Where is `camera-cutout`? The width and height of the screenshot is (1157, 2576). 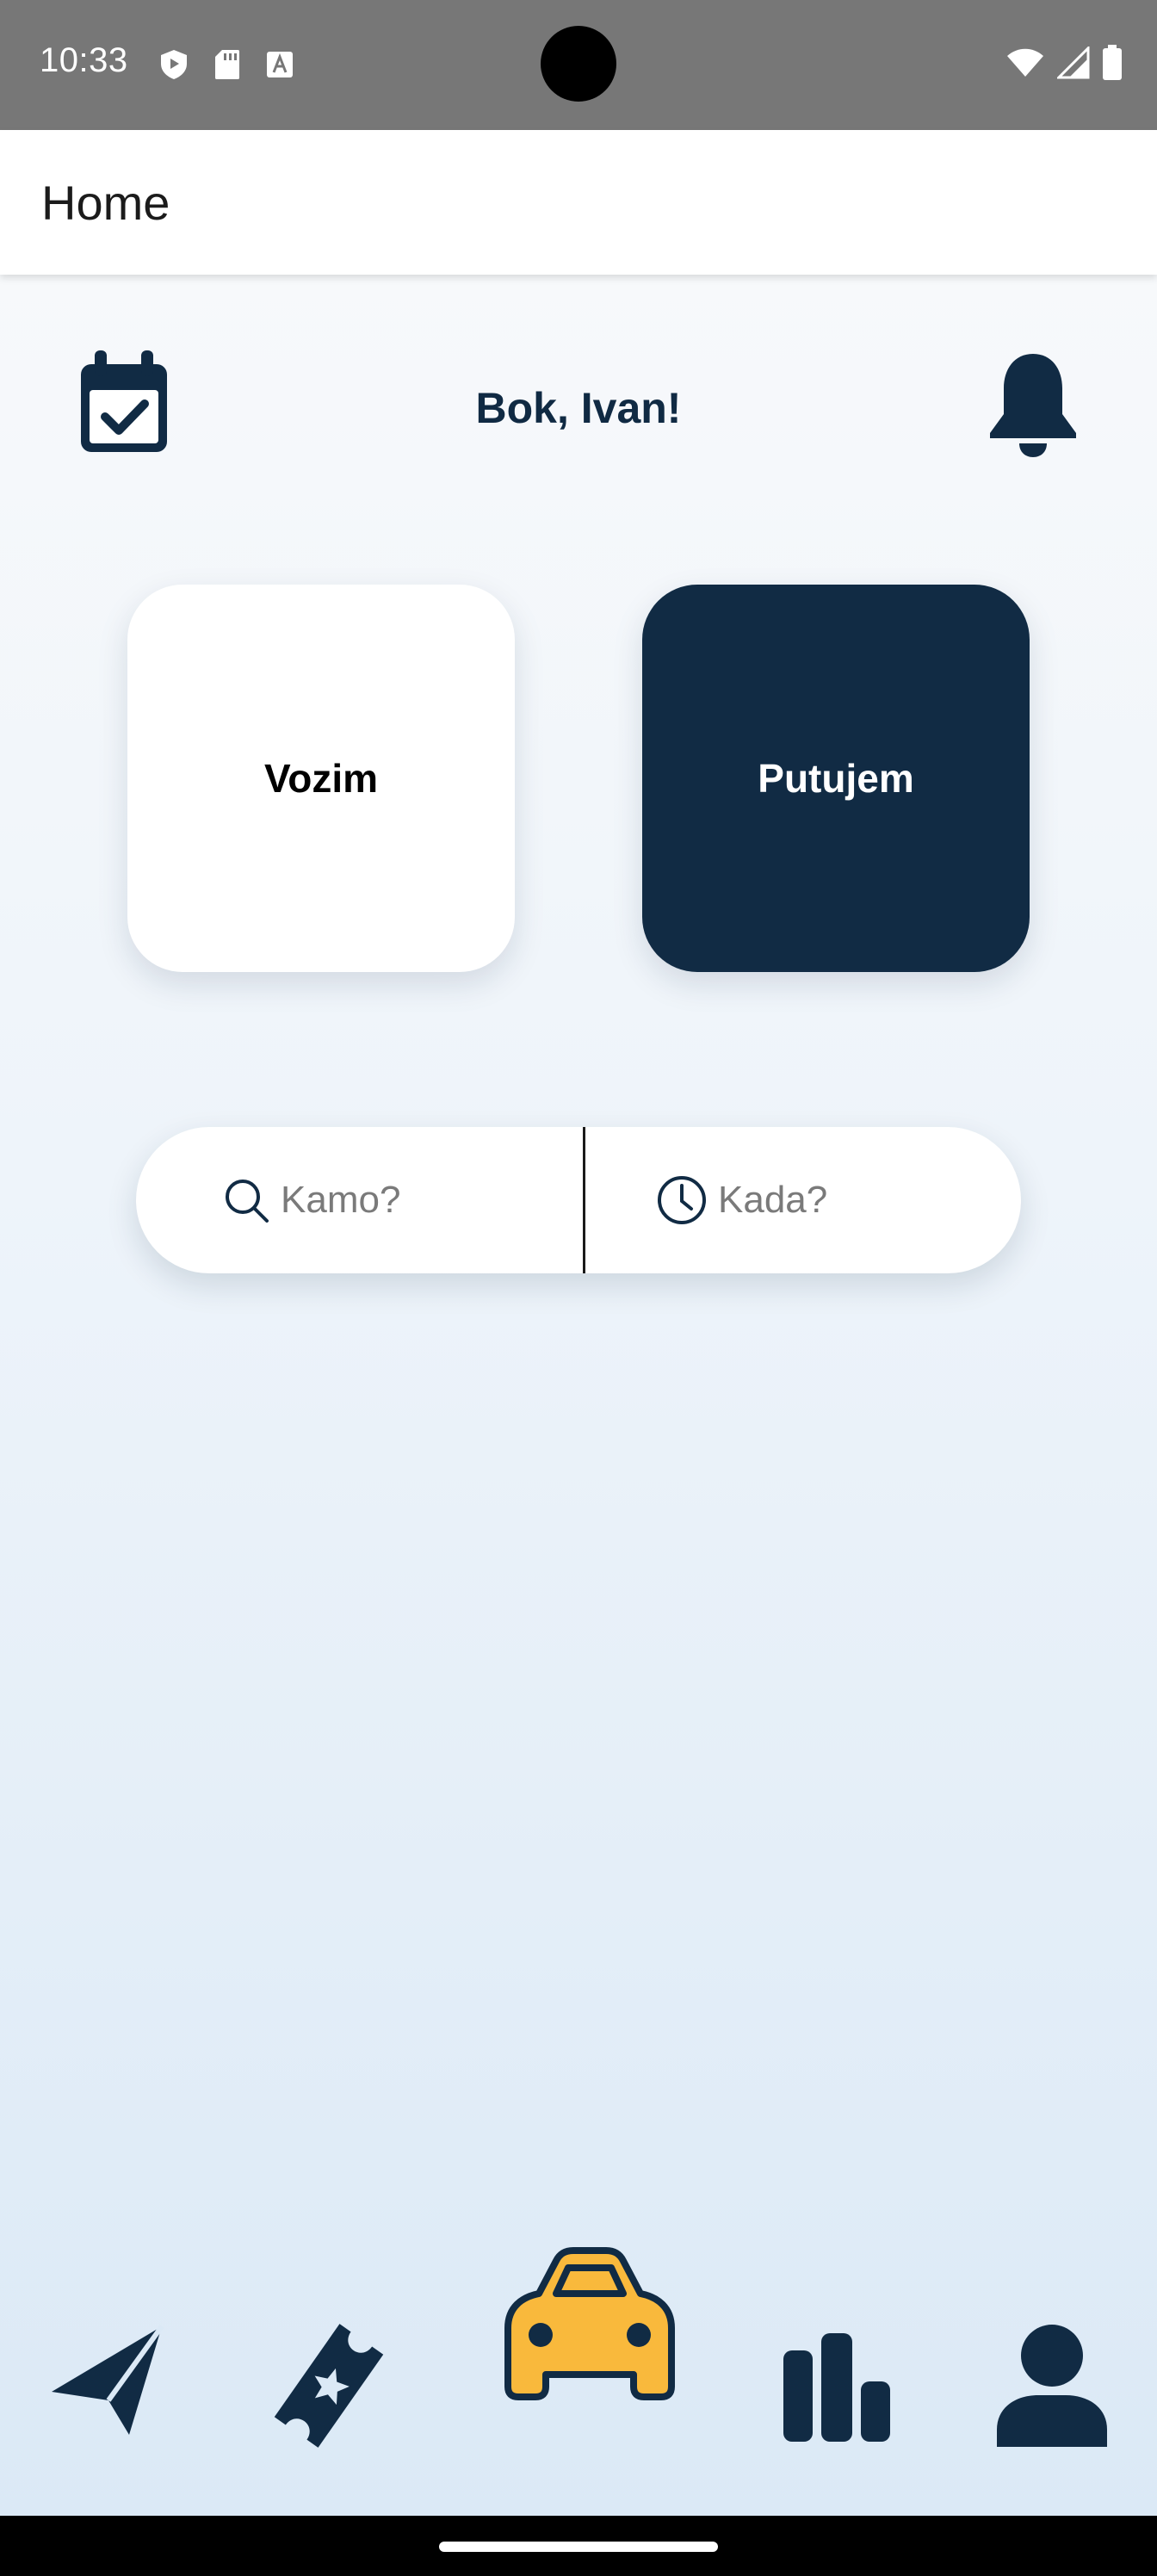
camera-cutout is located at coordinates (579, 64).